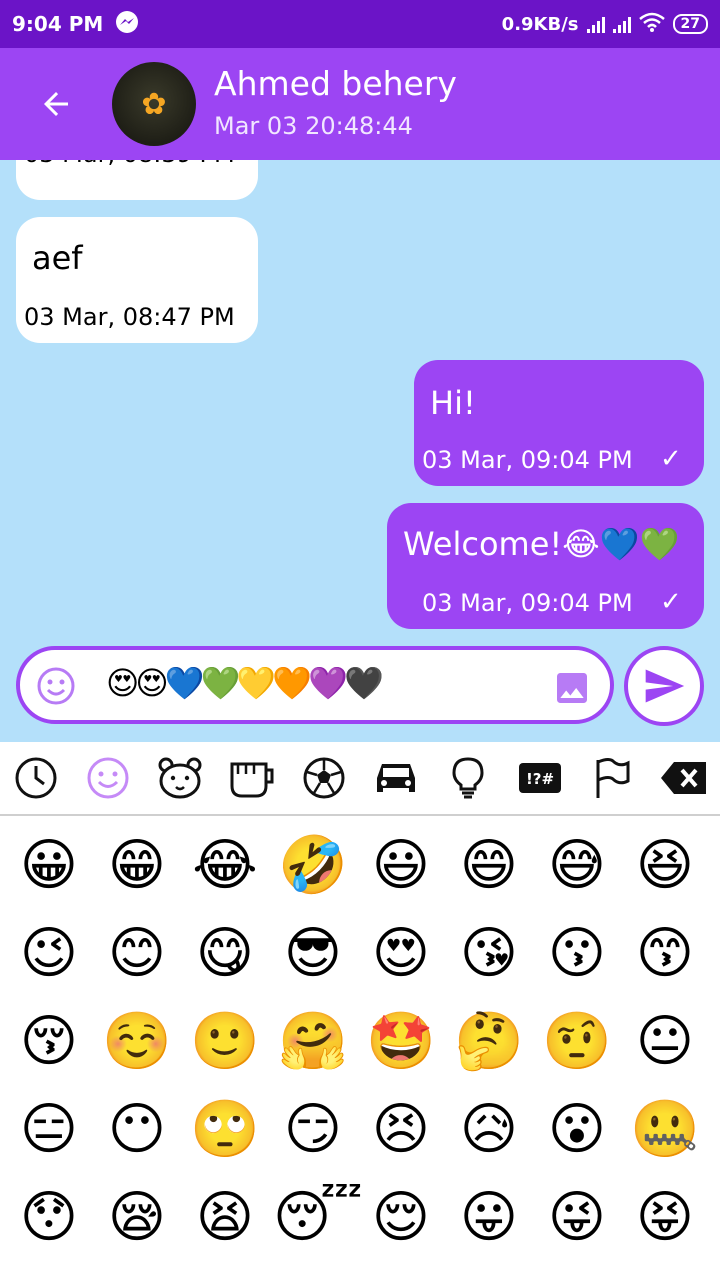 The width and height of the screenshot is (720, 1280). I want to click on avatar: ✿, so click(154, 104).